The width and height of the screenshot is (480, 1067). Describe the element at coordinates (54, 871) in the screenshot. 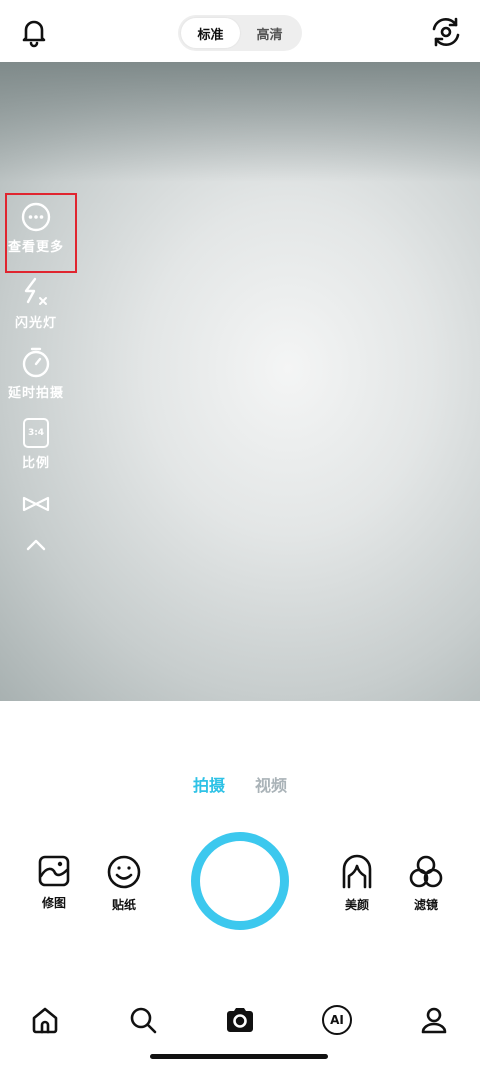

I see `image-edit-icon` at that location.